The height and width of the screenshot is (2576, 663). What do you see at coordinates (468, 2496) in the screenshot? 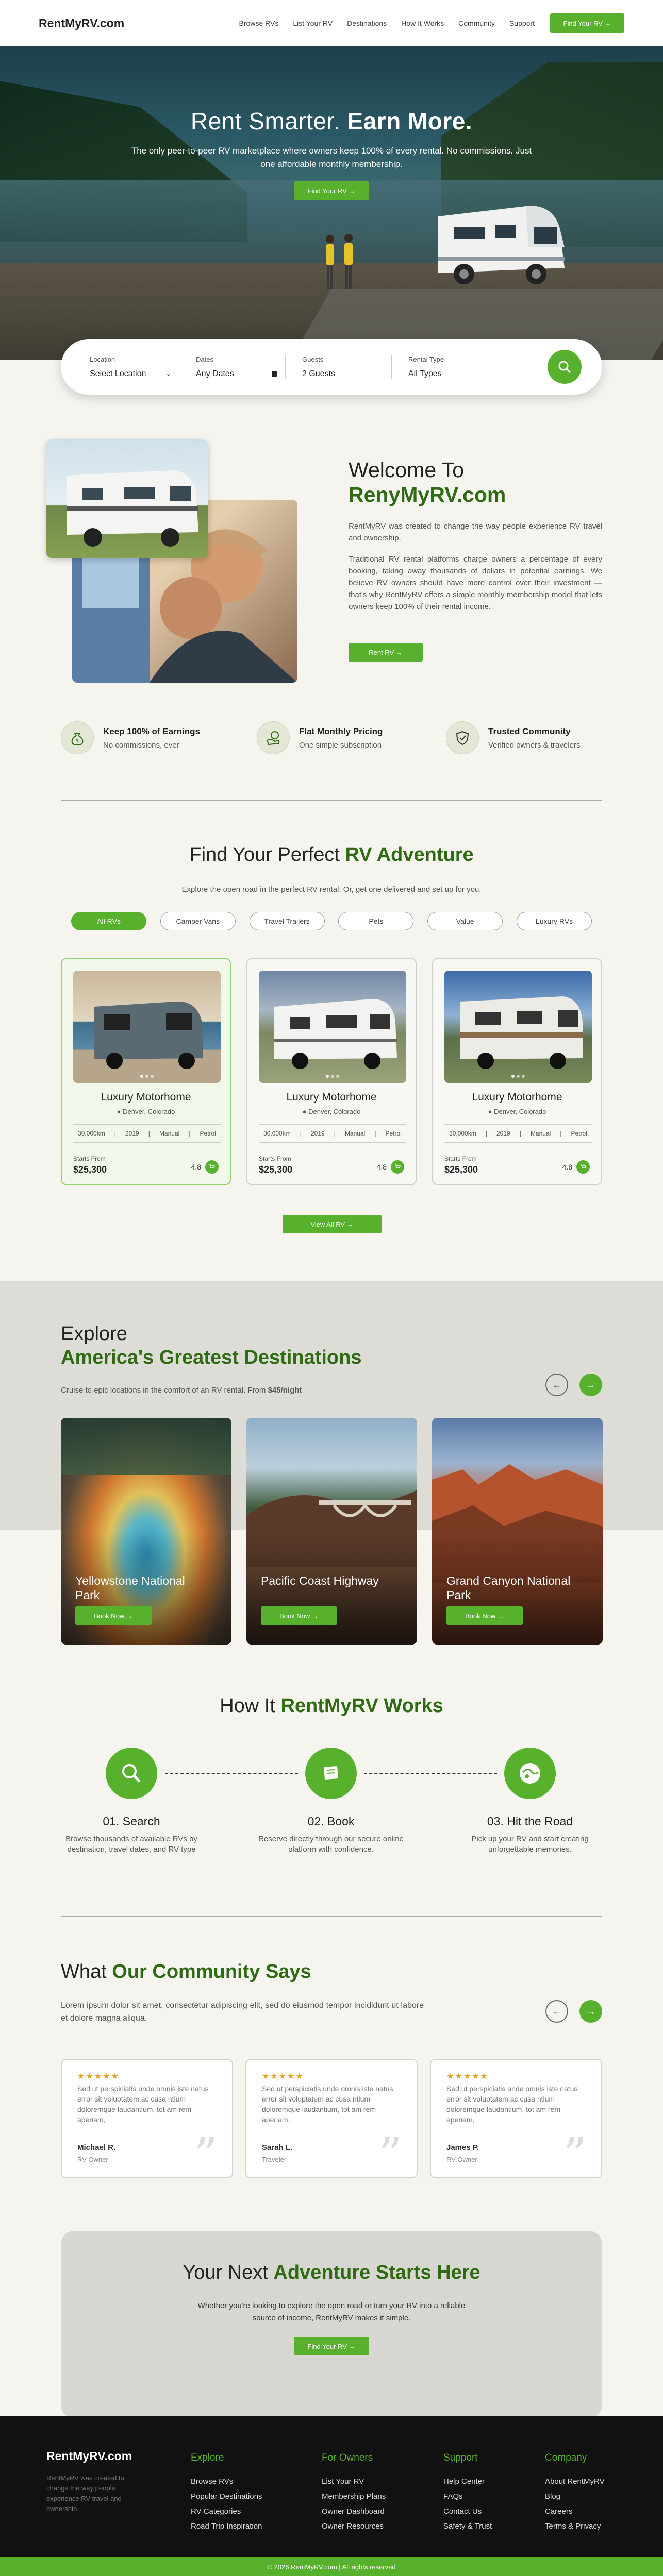
I see `footer-link: FAQs` at bounding box center [468, 2496].